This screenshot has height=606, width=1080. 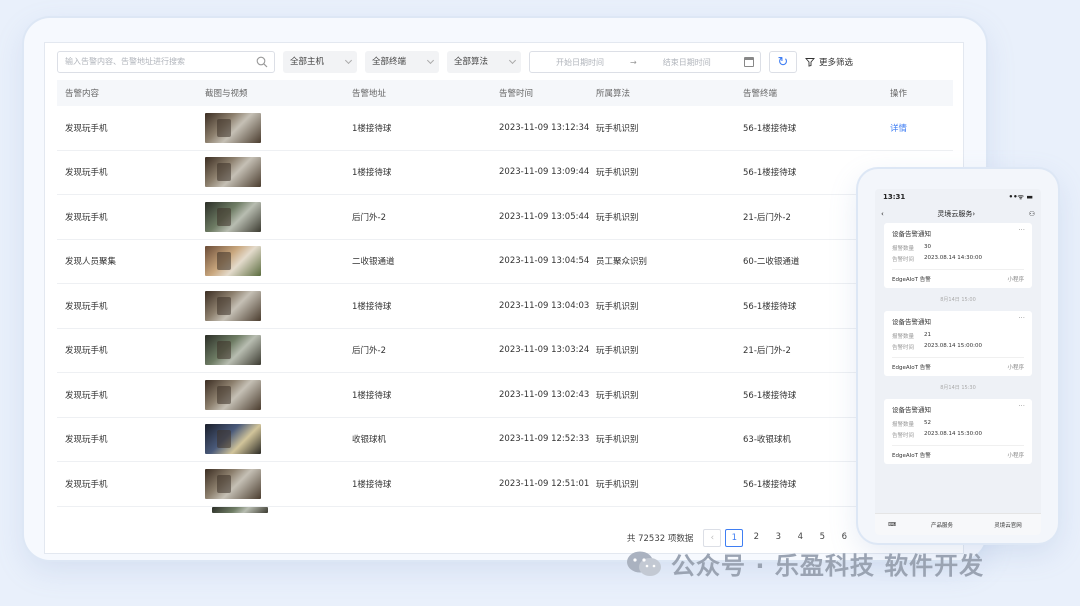 I want to click on card-count: 报警数量 21, so click(x=912, y=336).